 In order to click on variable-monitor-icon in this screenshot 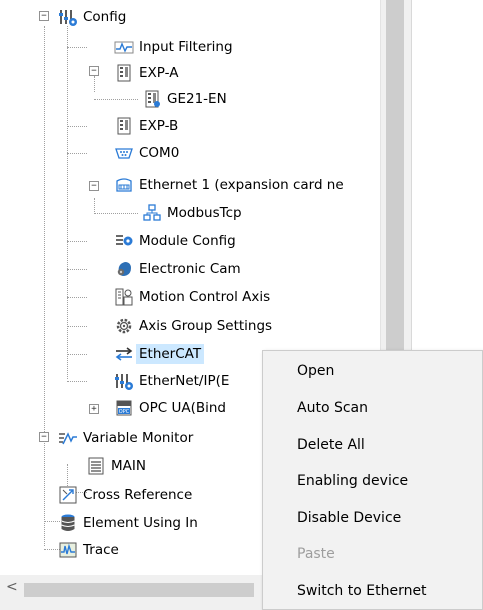, I will do `click(68, 438)`.